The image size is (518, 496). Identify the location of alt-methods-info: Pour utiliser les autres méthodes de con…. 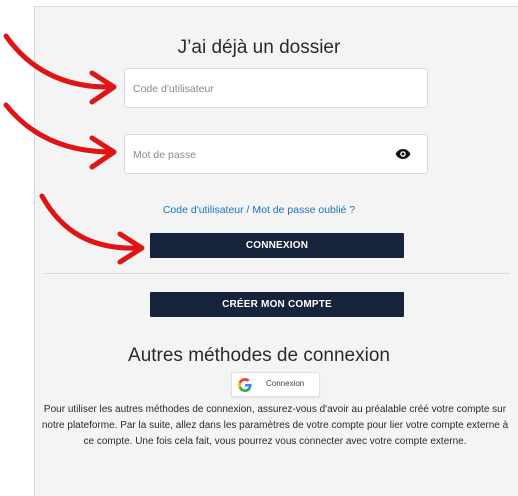
(275, 425).